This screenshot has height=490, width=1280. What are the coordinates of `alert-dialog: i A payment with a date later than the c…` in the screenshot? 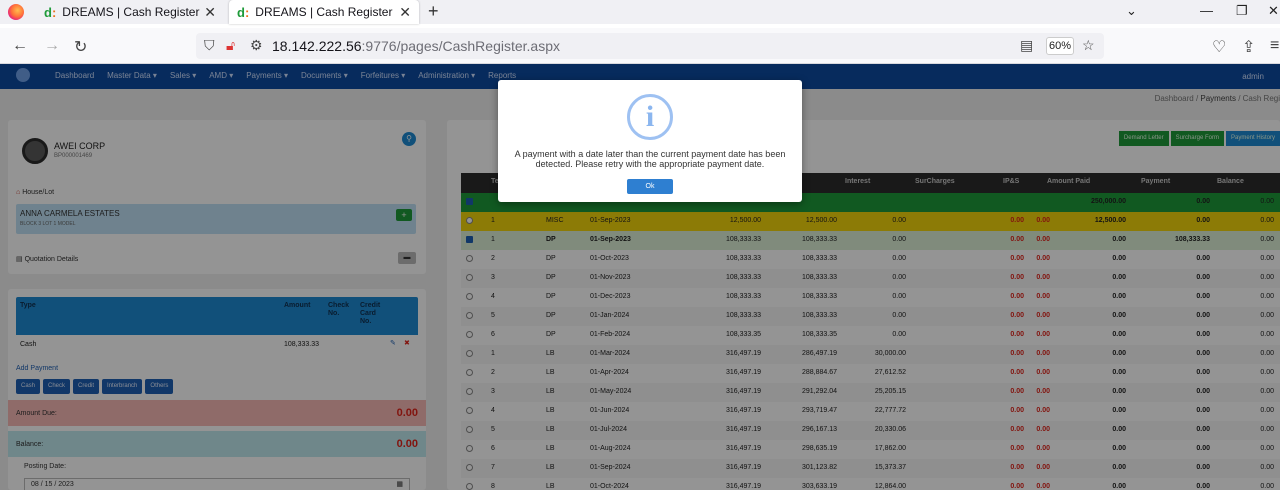 It's located at (650, 141).